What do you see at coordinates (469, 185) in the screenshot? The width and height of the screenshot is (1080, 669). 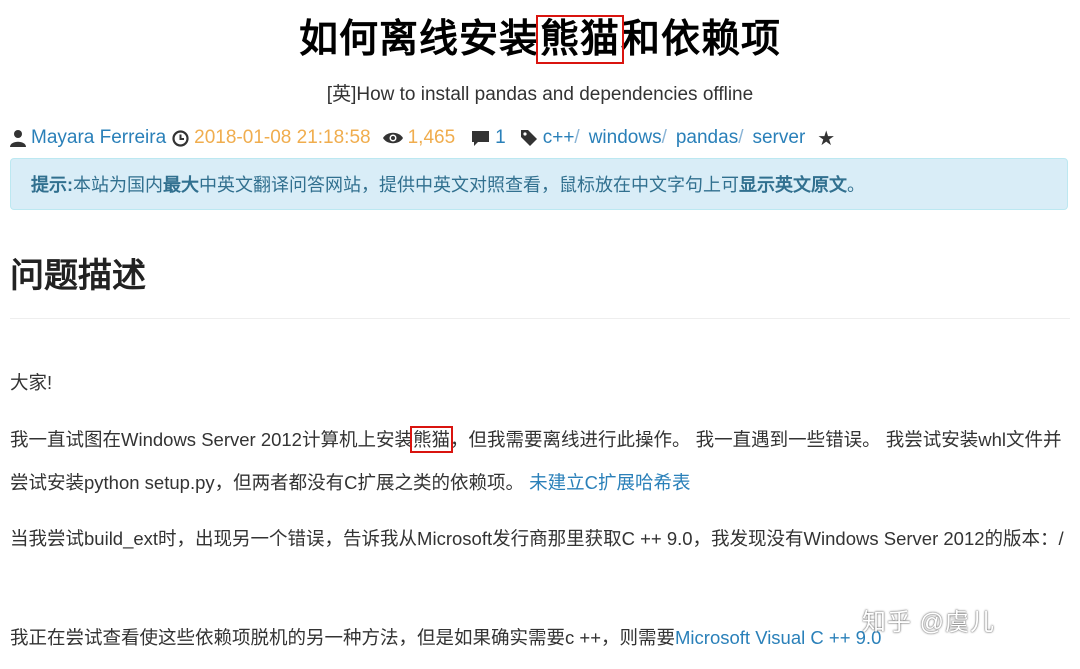 I see `notice-text: 中英文翻译问答网站，提供中英文对照查看，鼠标放在中文字句上可` at bounding box center [469, 185].